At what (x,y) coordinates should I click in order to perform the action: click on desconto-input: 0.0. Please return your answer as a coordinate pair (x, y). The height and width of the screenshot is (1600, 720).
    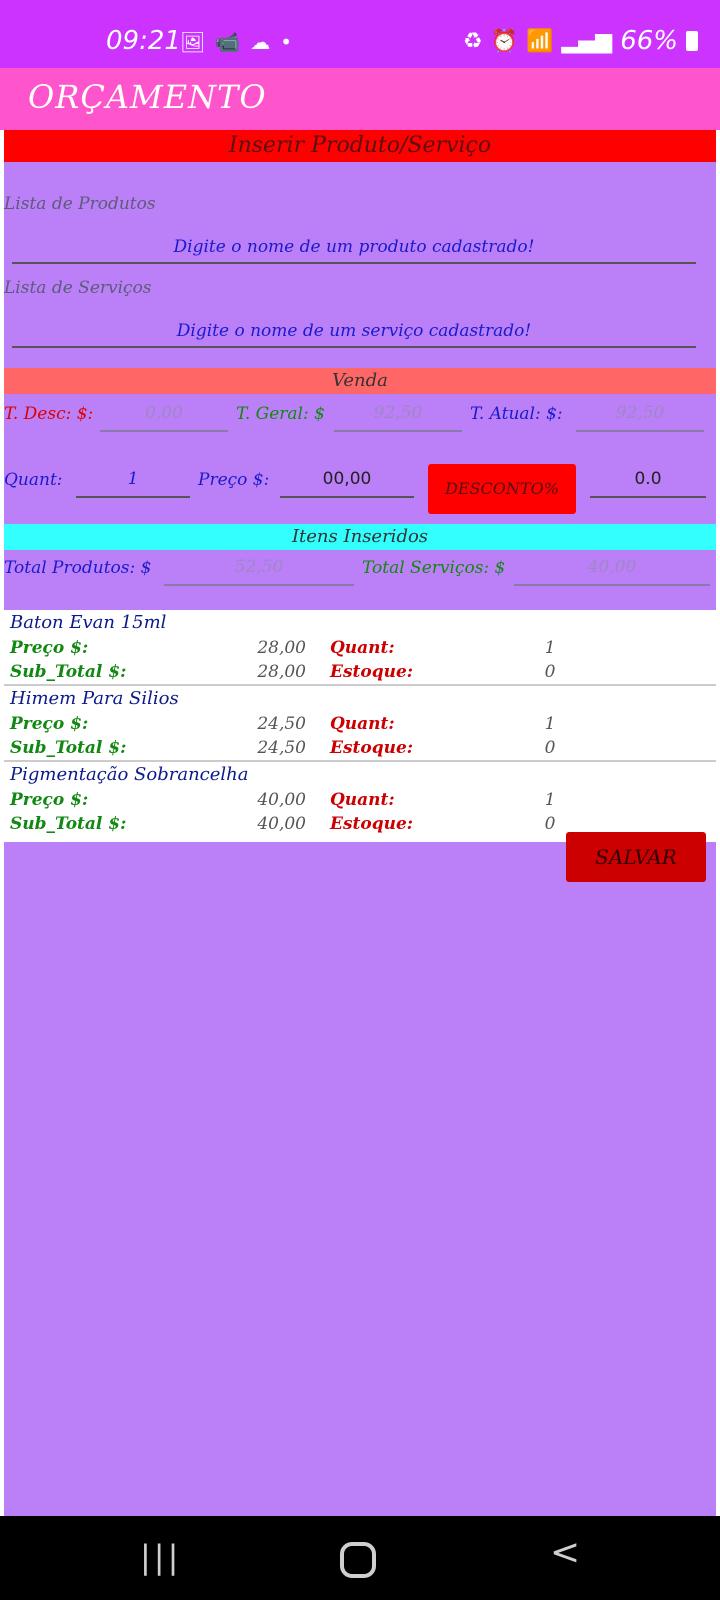
    Looking at the image, I should click on (648, 481).